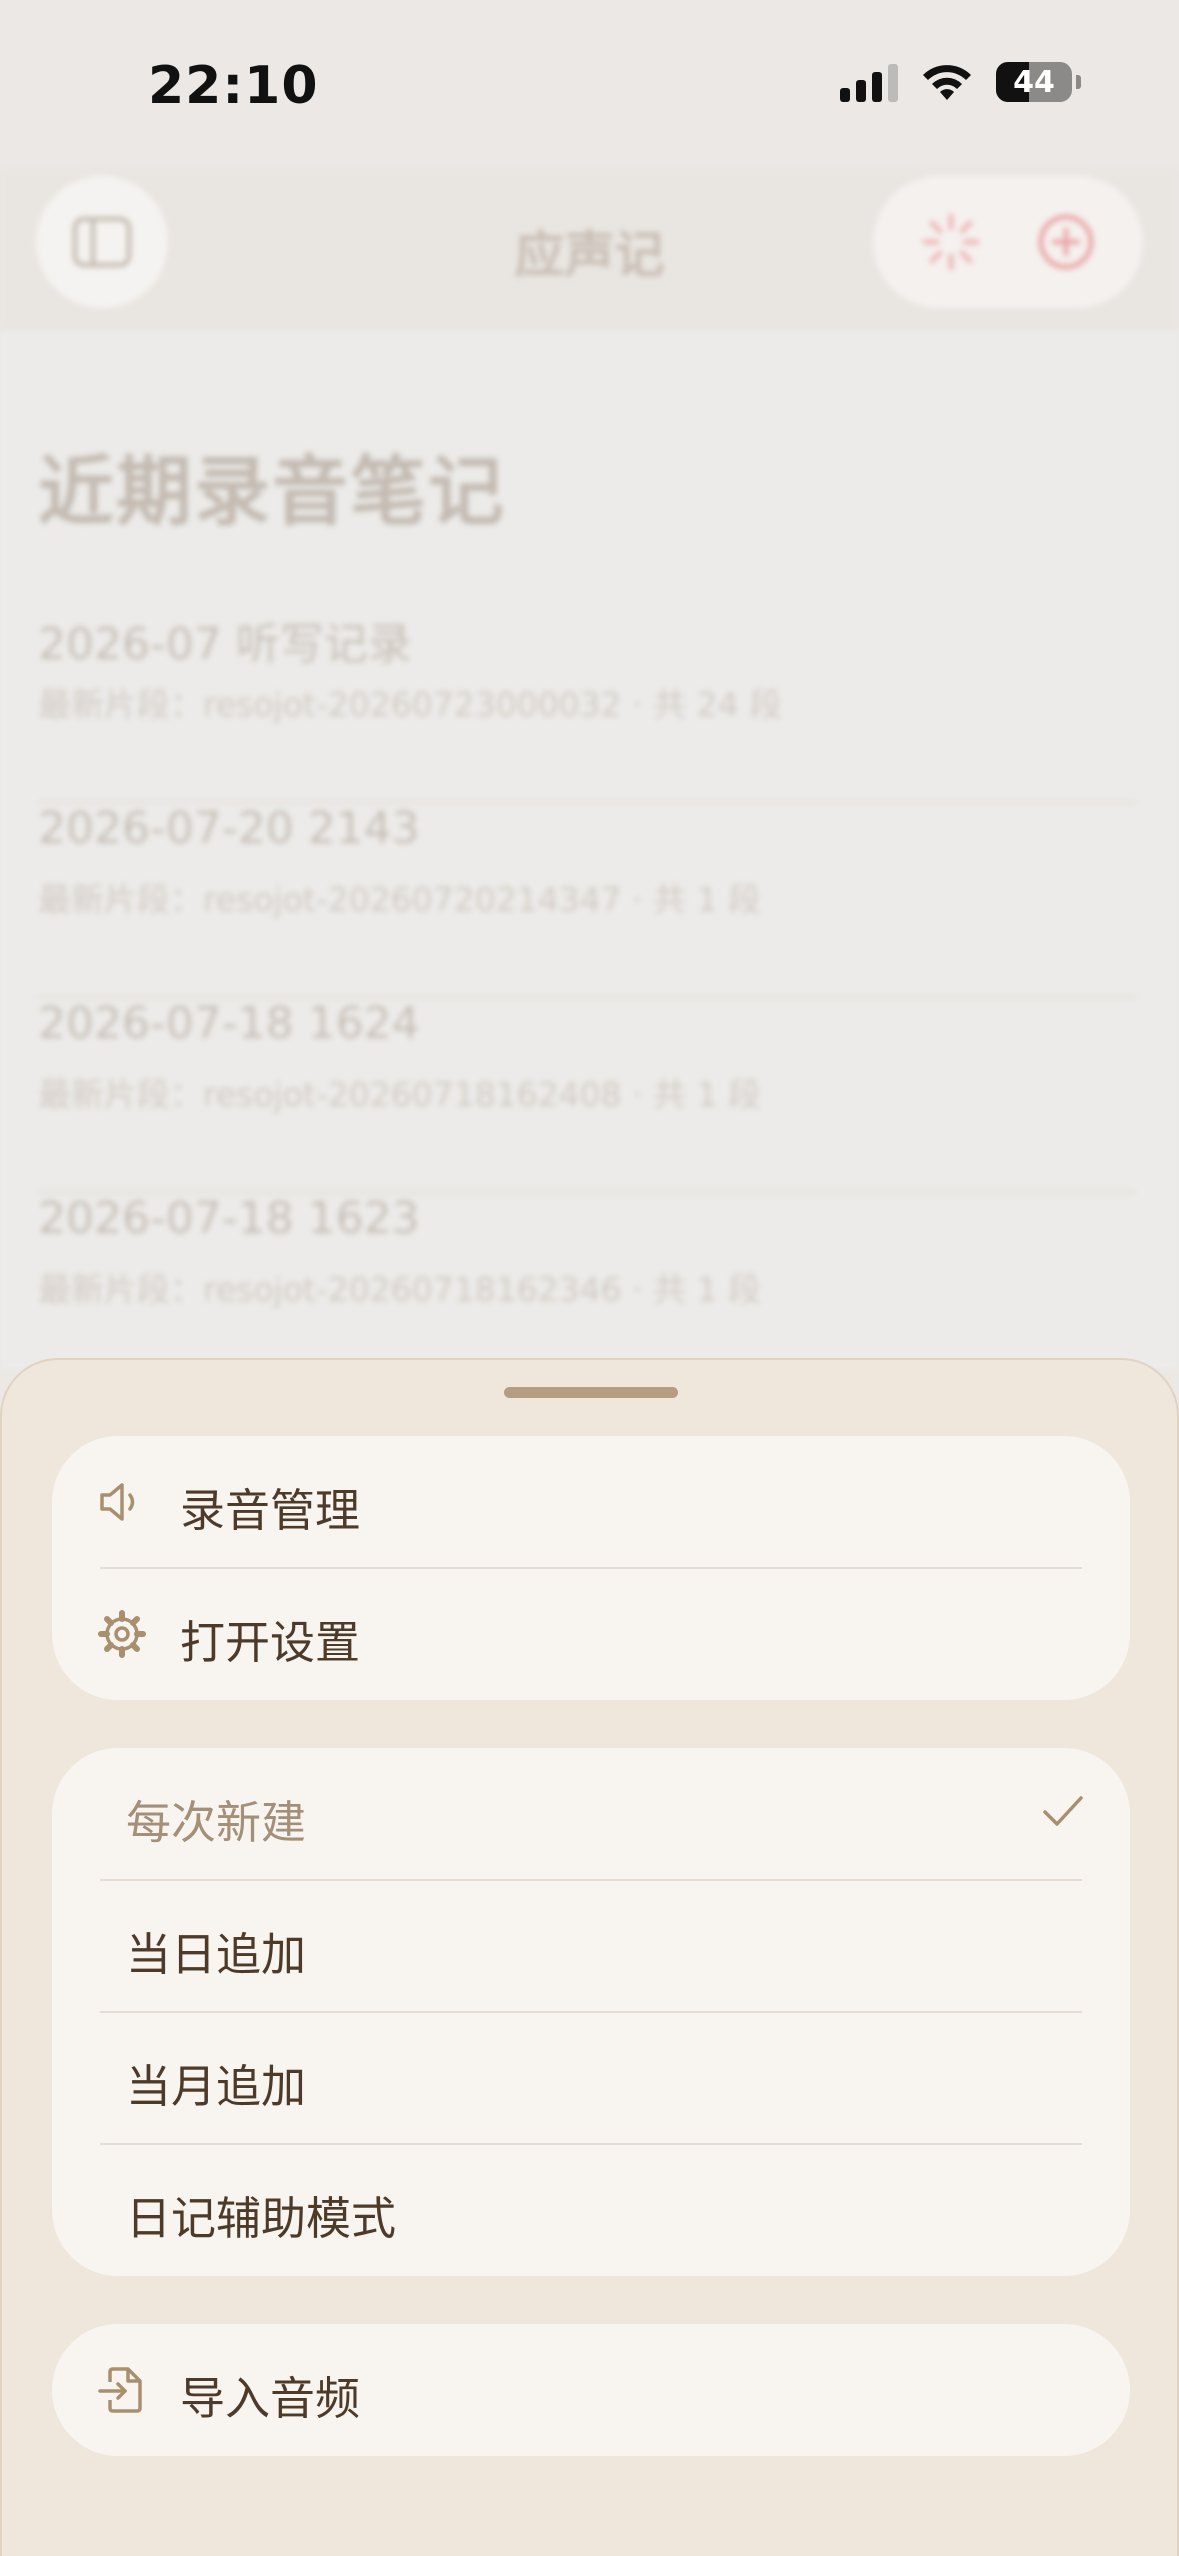 The width and height of the screenshot is (1179, 2556). I want to click on mode-option-new-each-time: 每次新建, so click(591, 1814).